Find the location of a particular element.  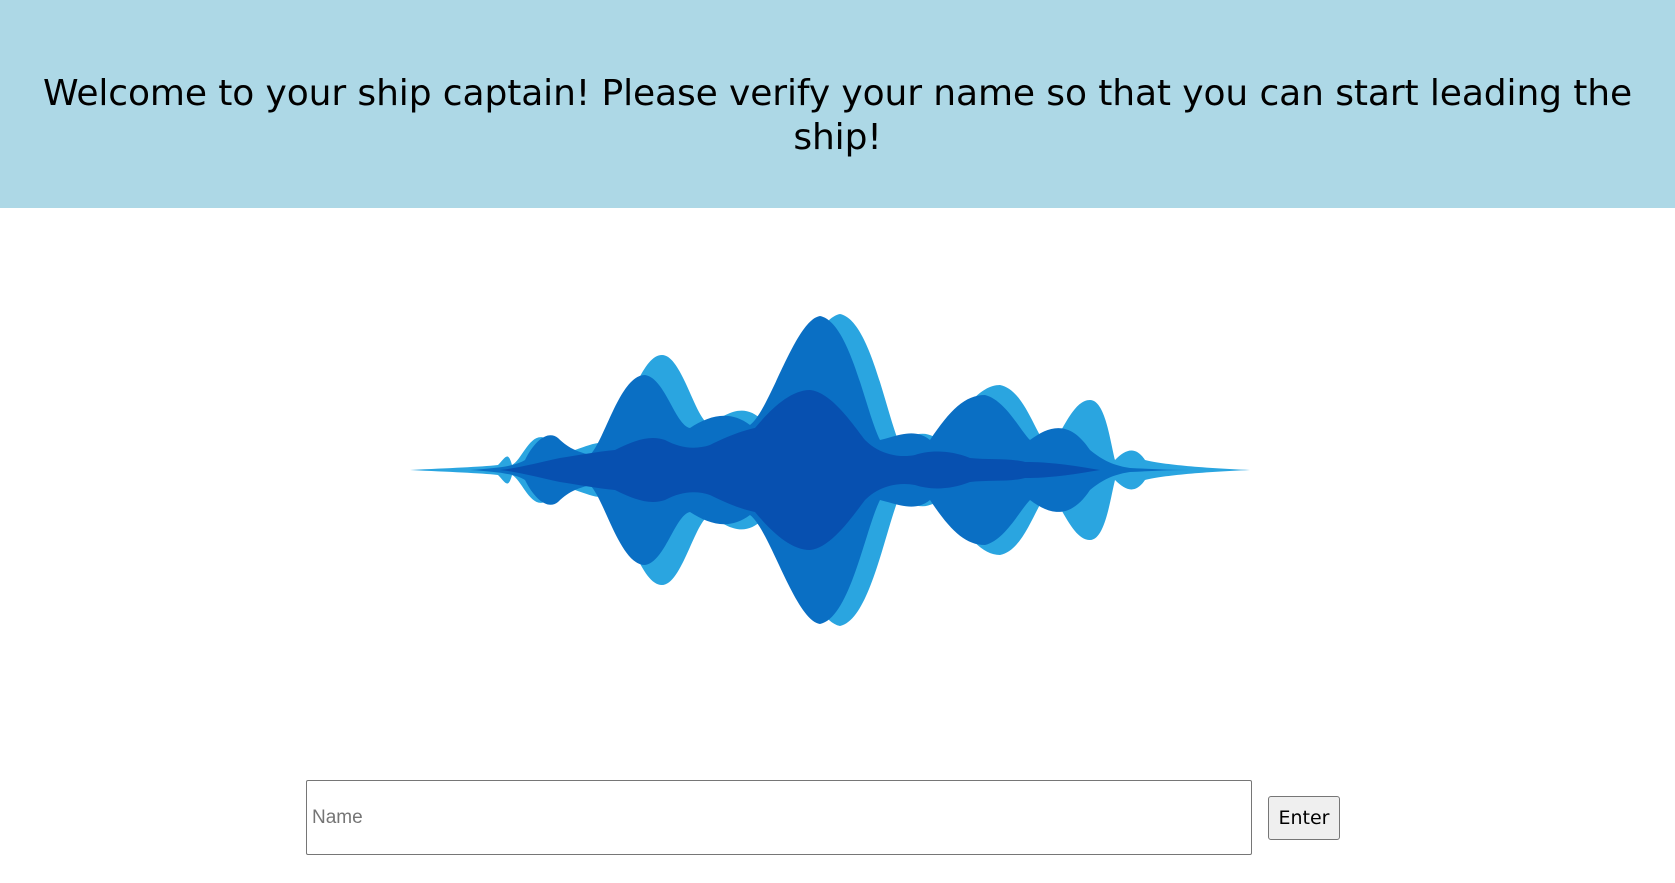

enter-button: Enter is located at coordinates (1304, 818).